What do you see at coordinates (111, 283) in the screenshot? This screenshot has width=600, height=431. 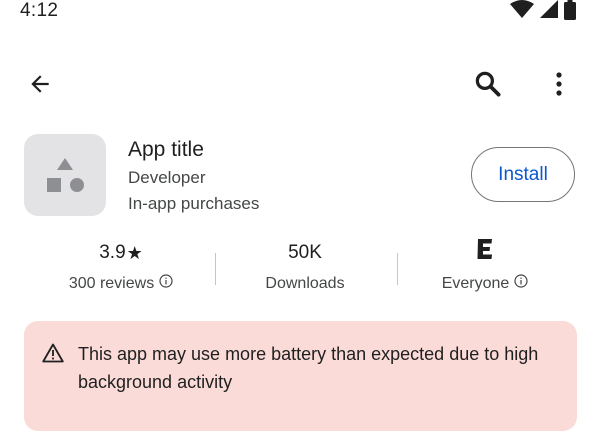 I see `reviews-count: 300 reviews` at bounding box center [111, 283].